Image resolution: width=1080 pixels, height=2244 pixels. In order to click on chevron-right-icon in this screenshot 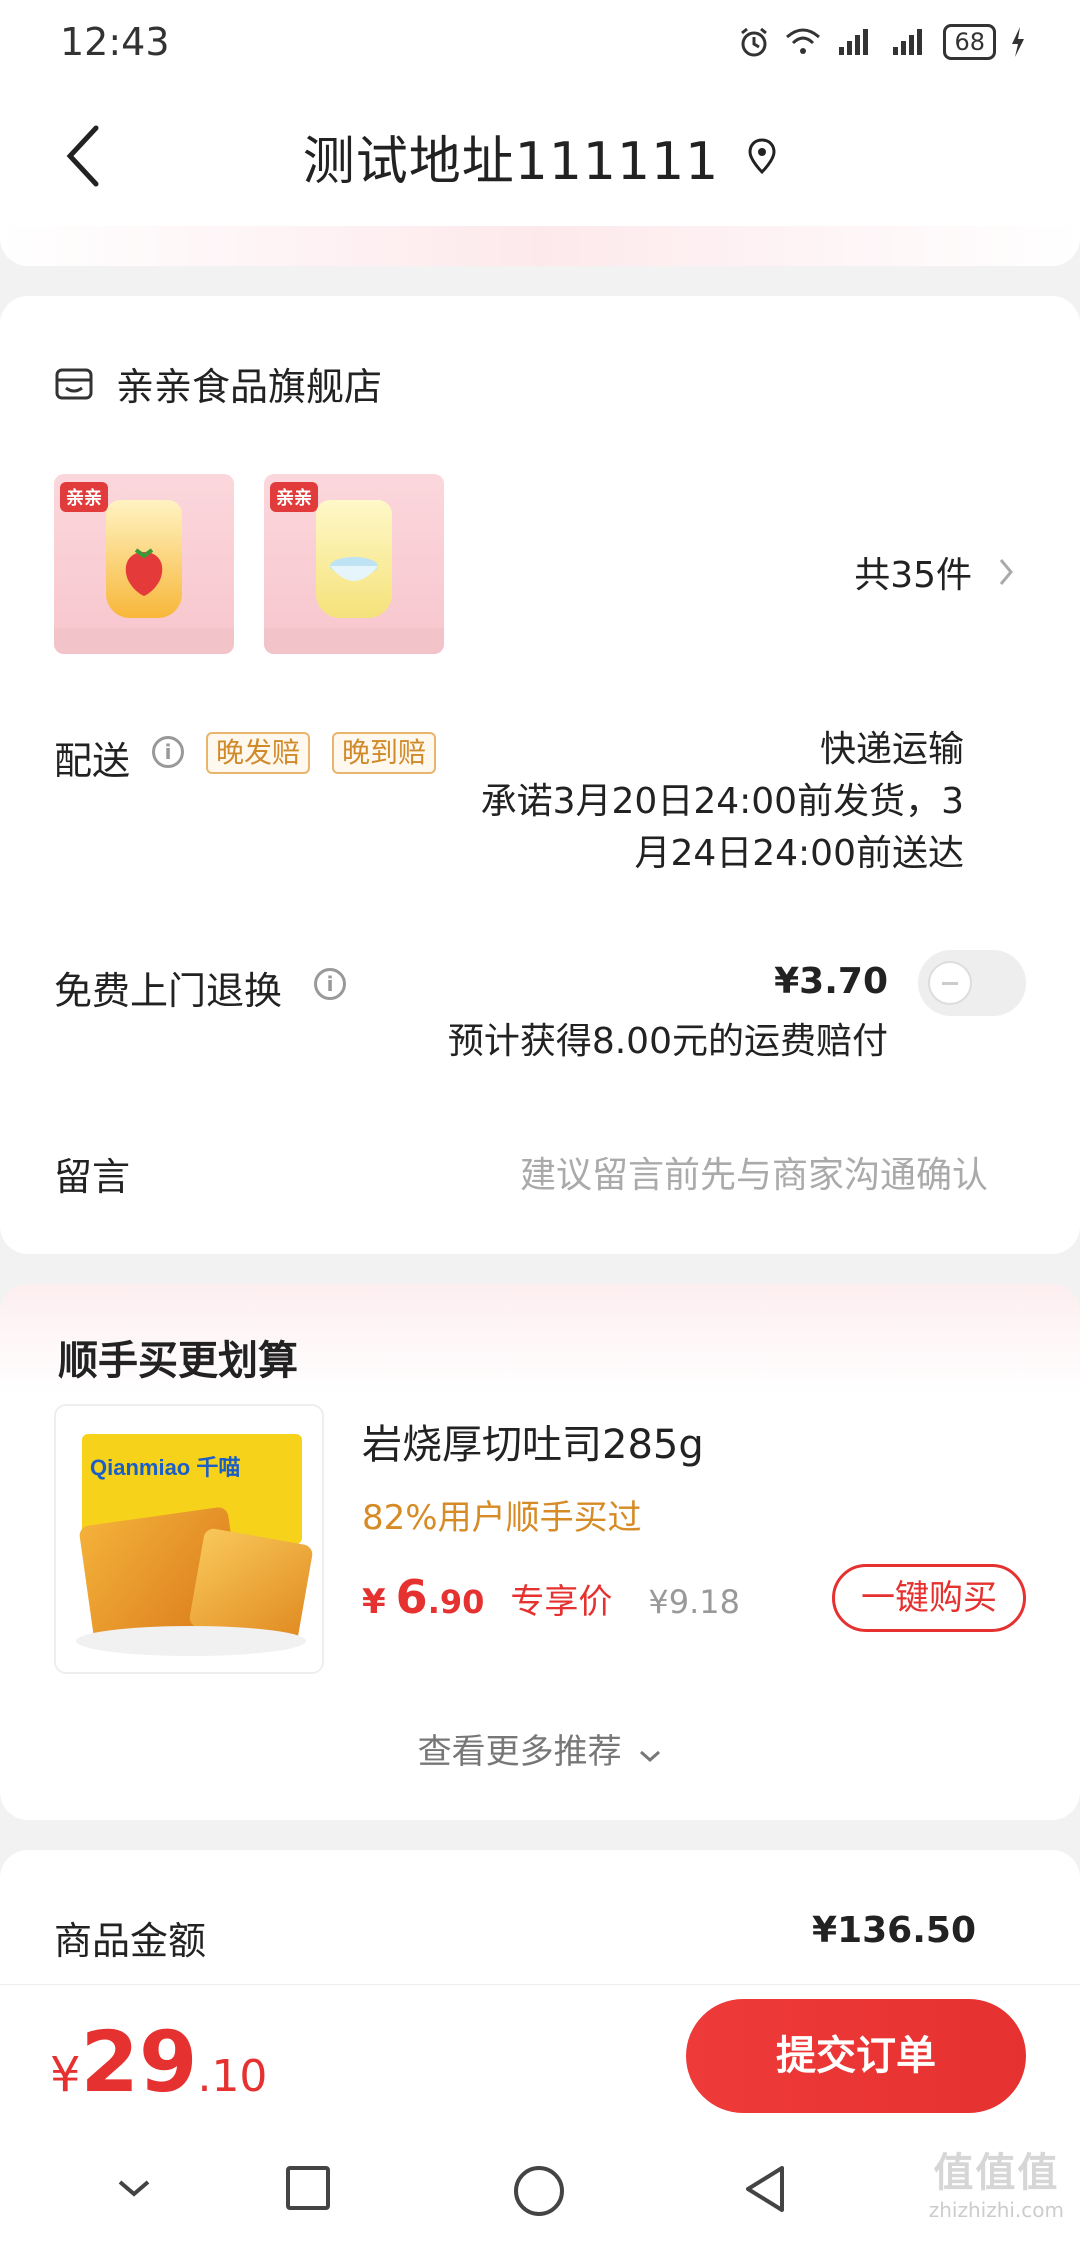, I will do `click(1006, 572)`.